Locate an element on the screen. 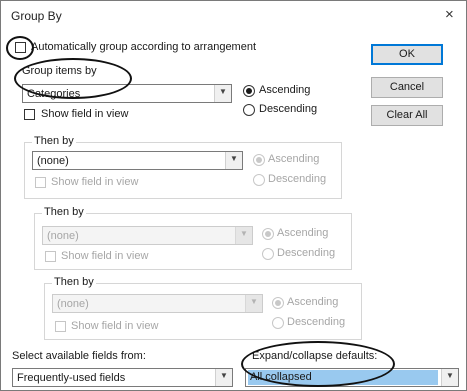 Image resolution: width=467 pixels, height=391 pixels. then-by-2-show-field-checkbox is located at coordinates (50, 256).